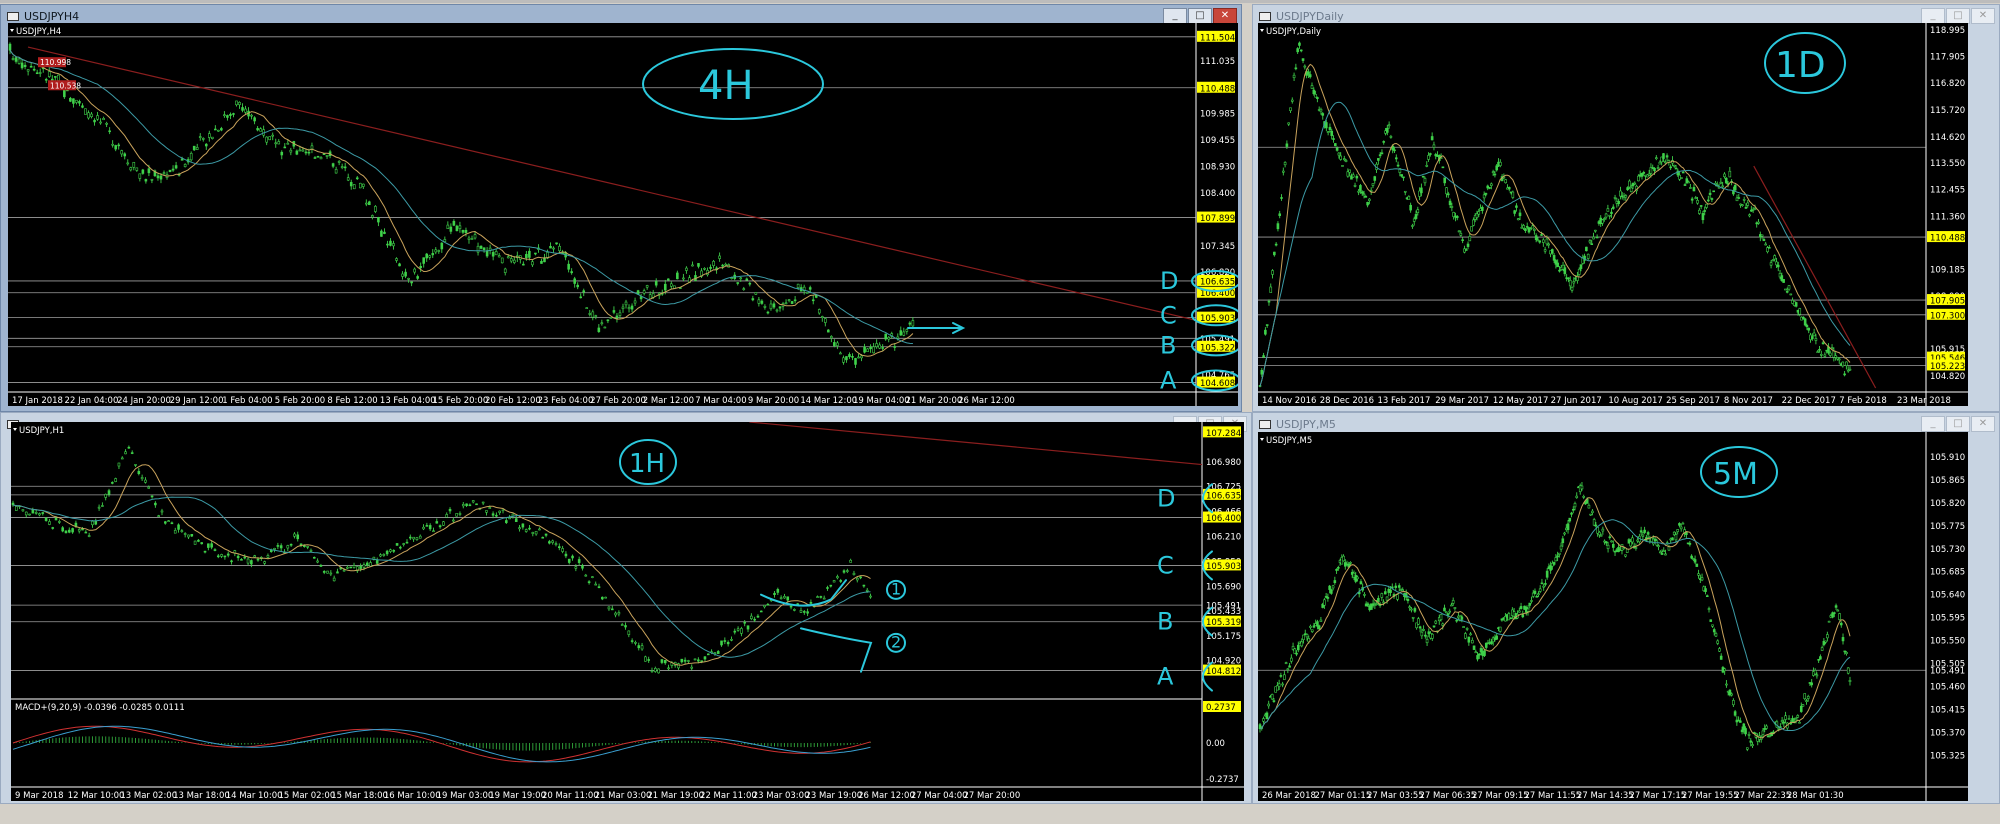  What do you see at coordinates (1520, 401) in the screenshot?
I see `time-axis-label: 12 May 2017` at bounding box center [1520, 401].